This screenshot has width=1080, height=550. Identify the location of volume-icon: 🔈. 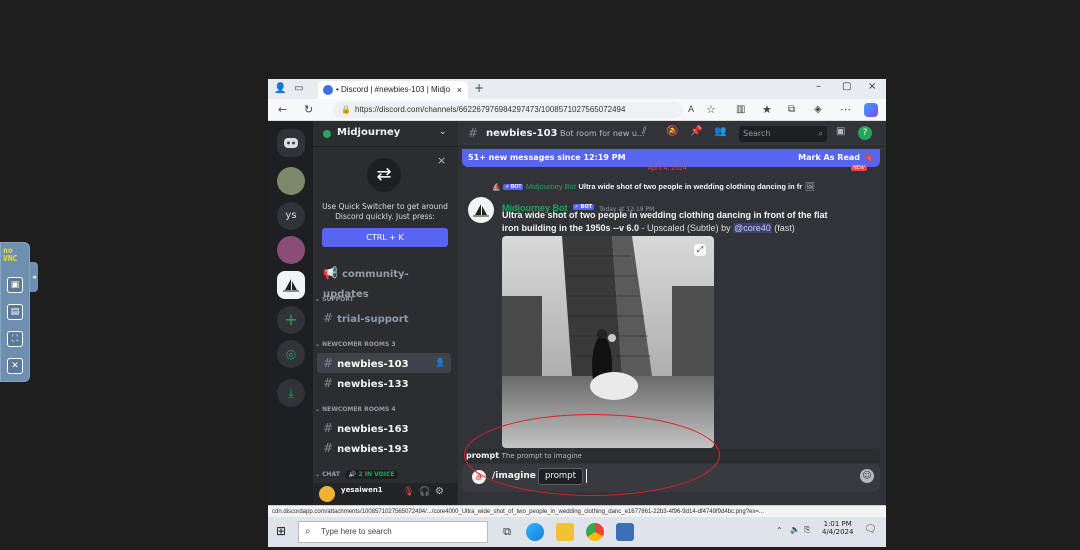
(795, 529).